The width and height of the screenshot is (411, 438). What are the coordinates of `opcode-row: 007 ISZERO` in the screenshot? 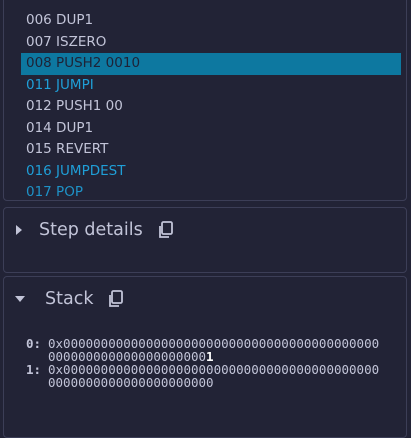 It's located at (211, 43).